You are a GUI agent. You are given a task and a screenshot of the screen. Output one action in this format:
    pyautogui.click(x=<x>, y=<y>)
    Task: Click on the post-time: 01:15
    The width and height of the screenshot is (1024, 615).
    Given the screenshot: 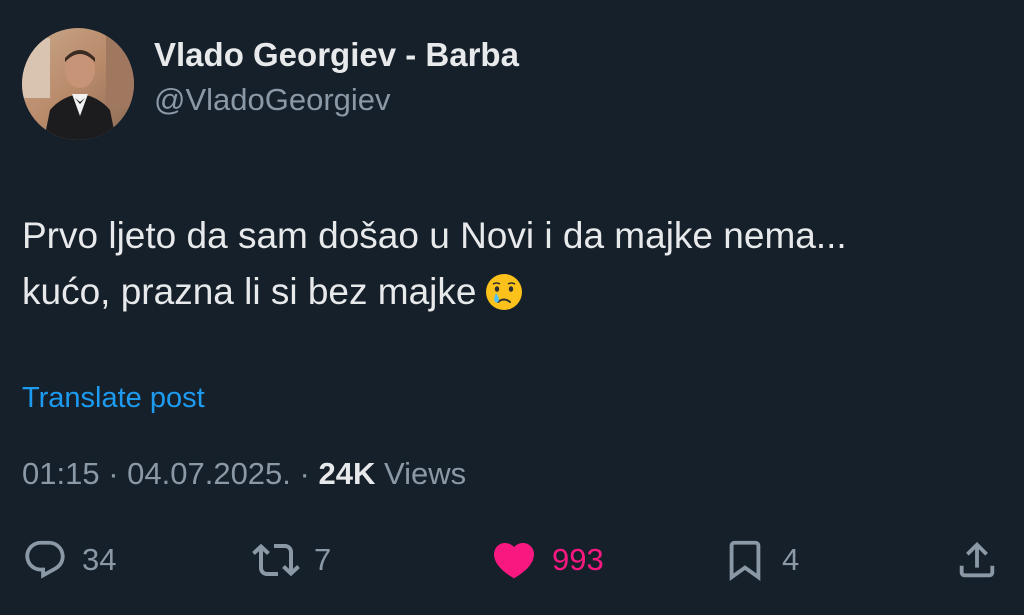 What is the action you would take?
    pyautogui.click(x=61, y=473)
    